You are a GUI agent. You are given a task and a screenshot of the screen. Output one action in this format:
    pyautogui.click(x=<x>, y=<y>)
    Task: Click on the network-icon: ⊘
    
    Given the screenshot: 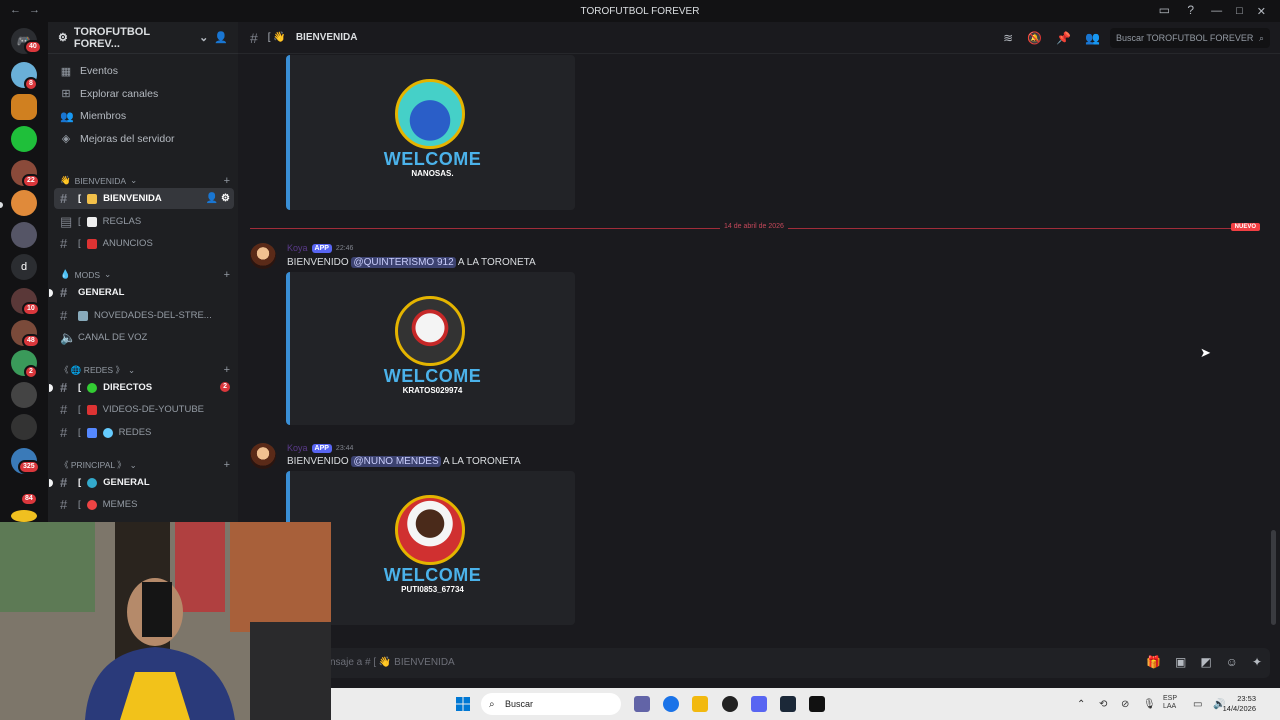 What is the action you would take?
    pyautogui.click(x=1125, y=704)
    